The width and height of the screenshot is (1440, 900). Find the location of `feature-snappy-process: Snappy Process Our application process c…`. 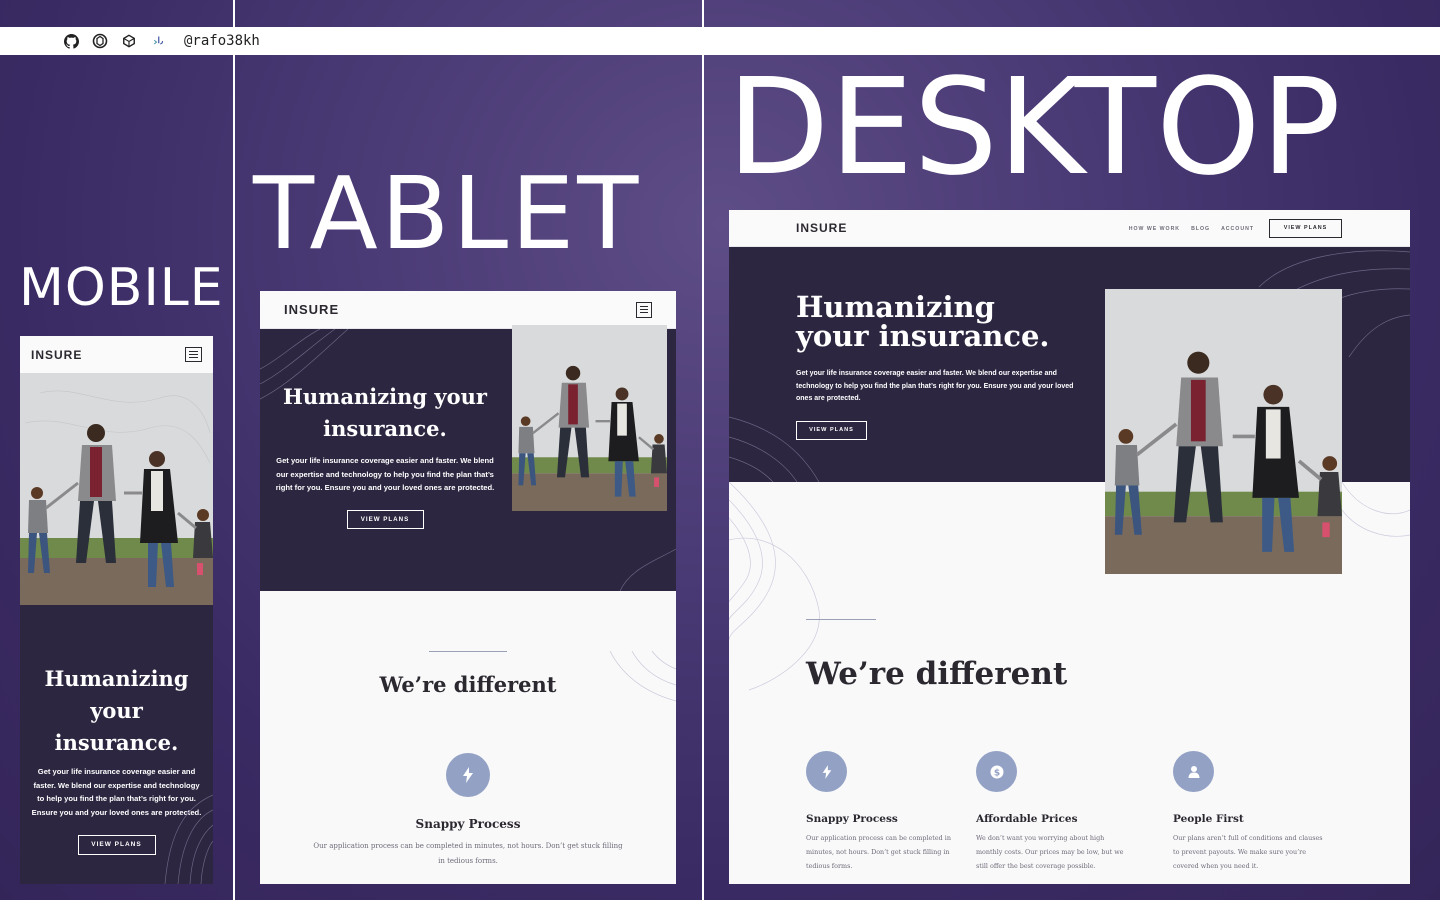

feature-snappy-process: Snappy Process Our application process c… is located at coordinates (881, 812).